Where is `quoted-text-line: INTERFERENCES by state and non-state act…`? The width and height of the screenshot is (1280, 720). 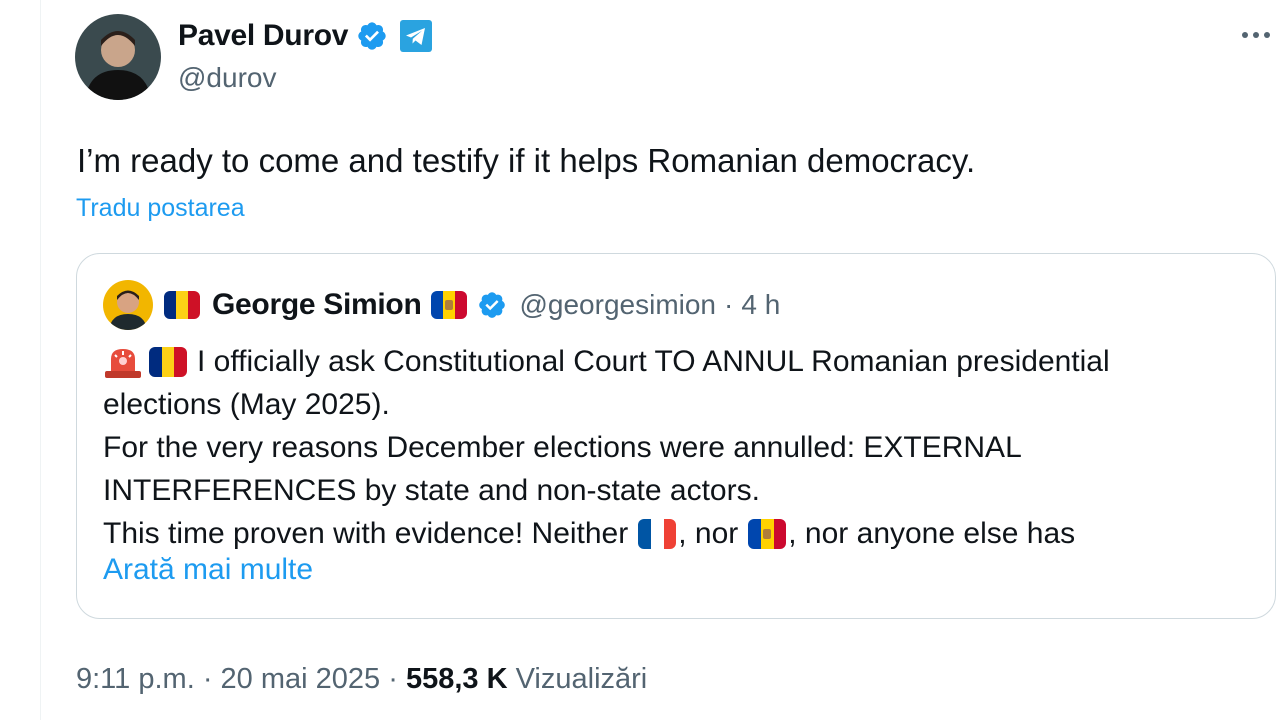 quoted-text-line: INTERFERENCES by state and non-state act… is located at coordinates (431, 490).